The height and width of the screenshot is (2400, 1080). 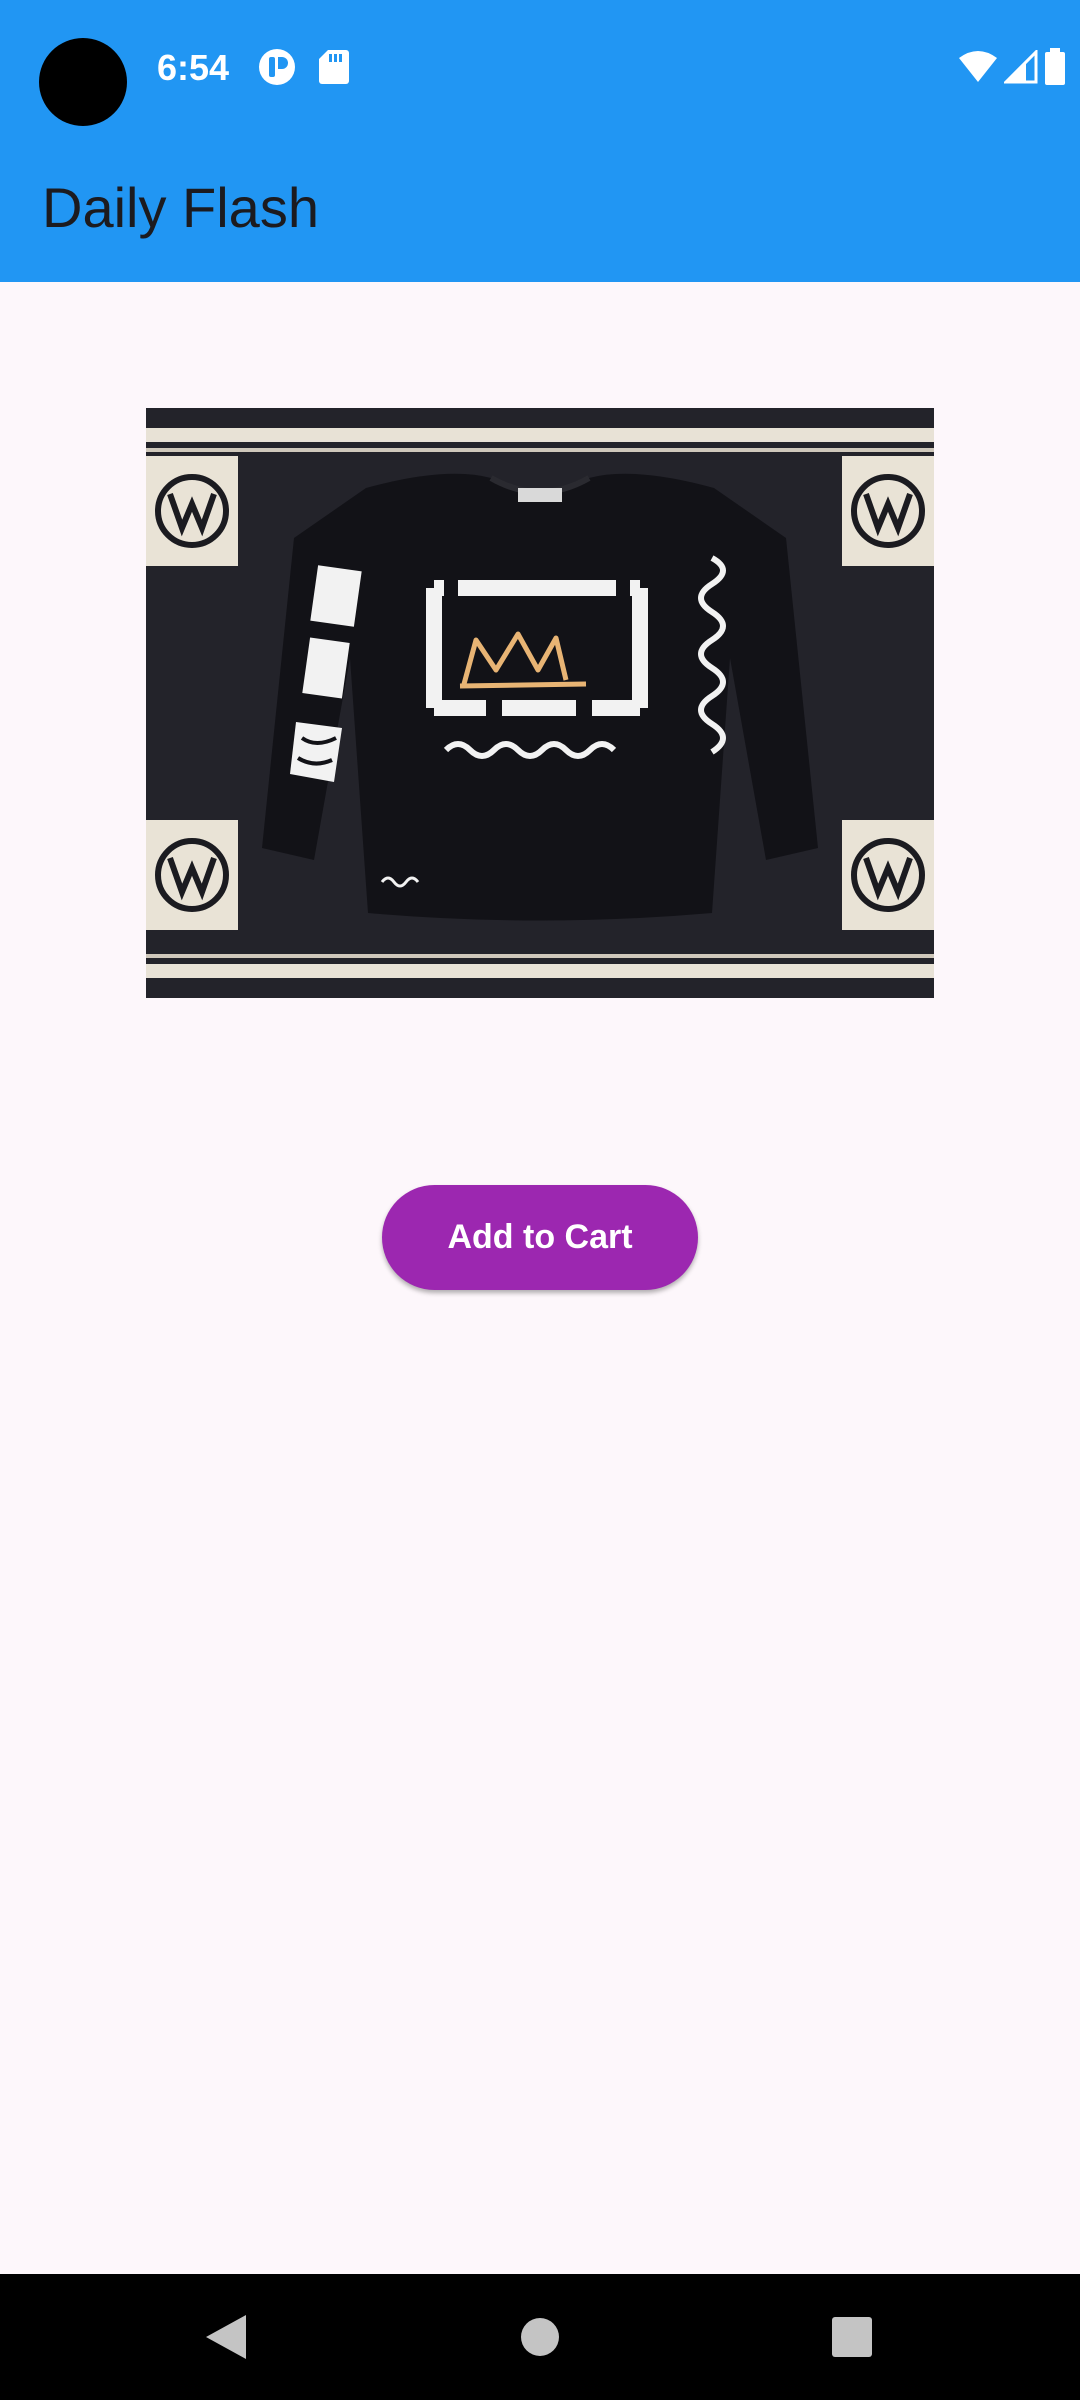 I want to click on signal-icon, so click(x=1021, y=67).